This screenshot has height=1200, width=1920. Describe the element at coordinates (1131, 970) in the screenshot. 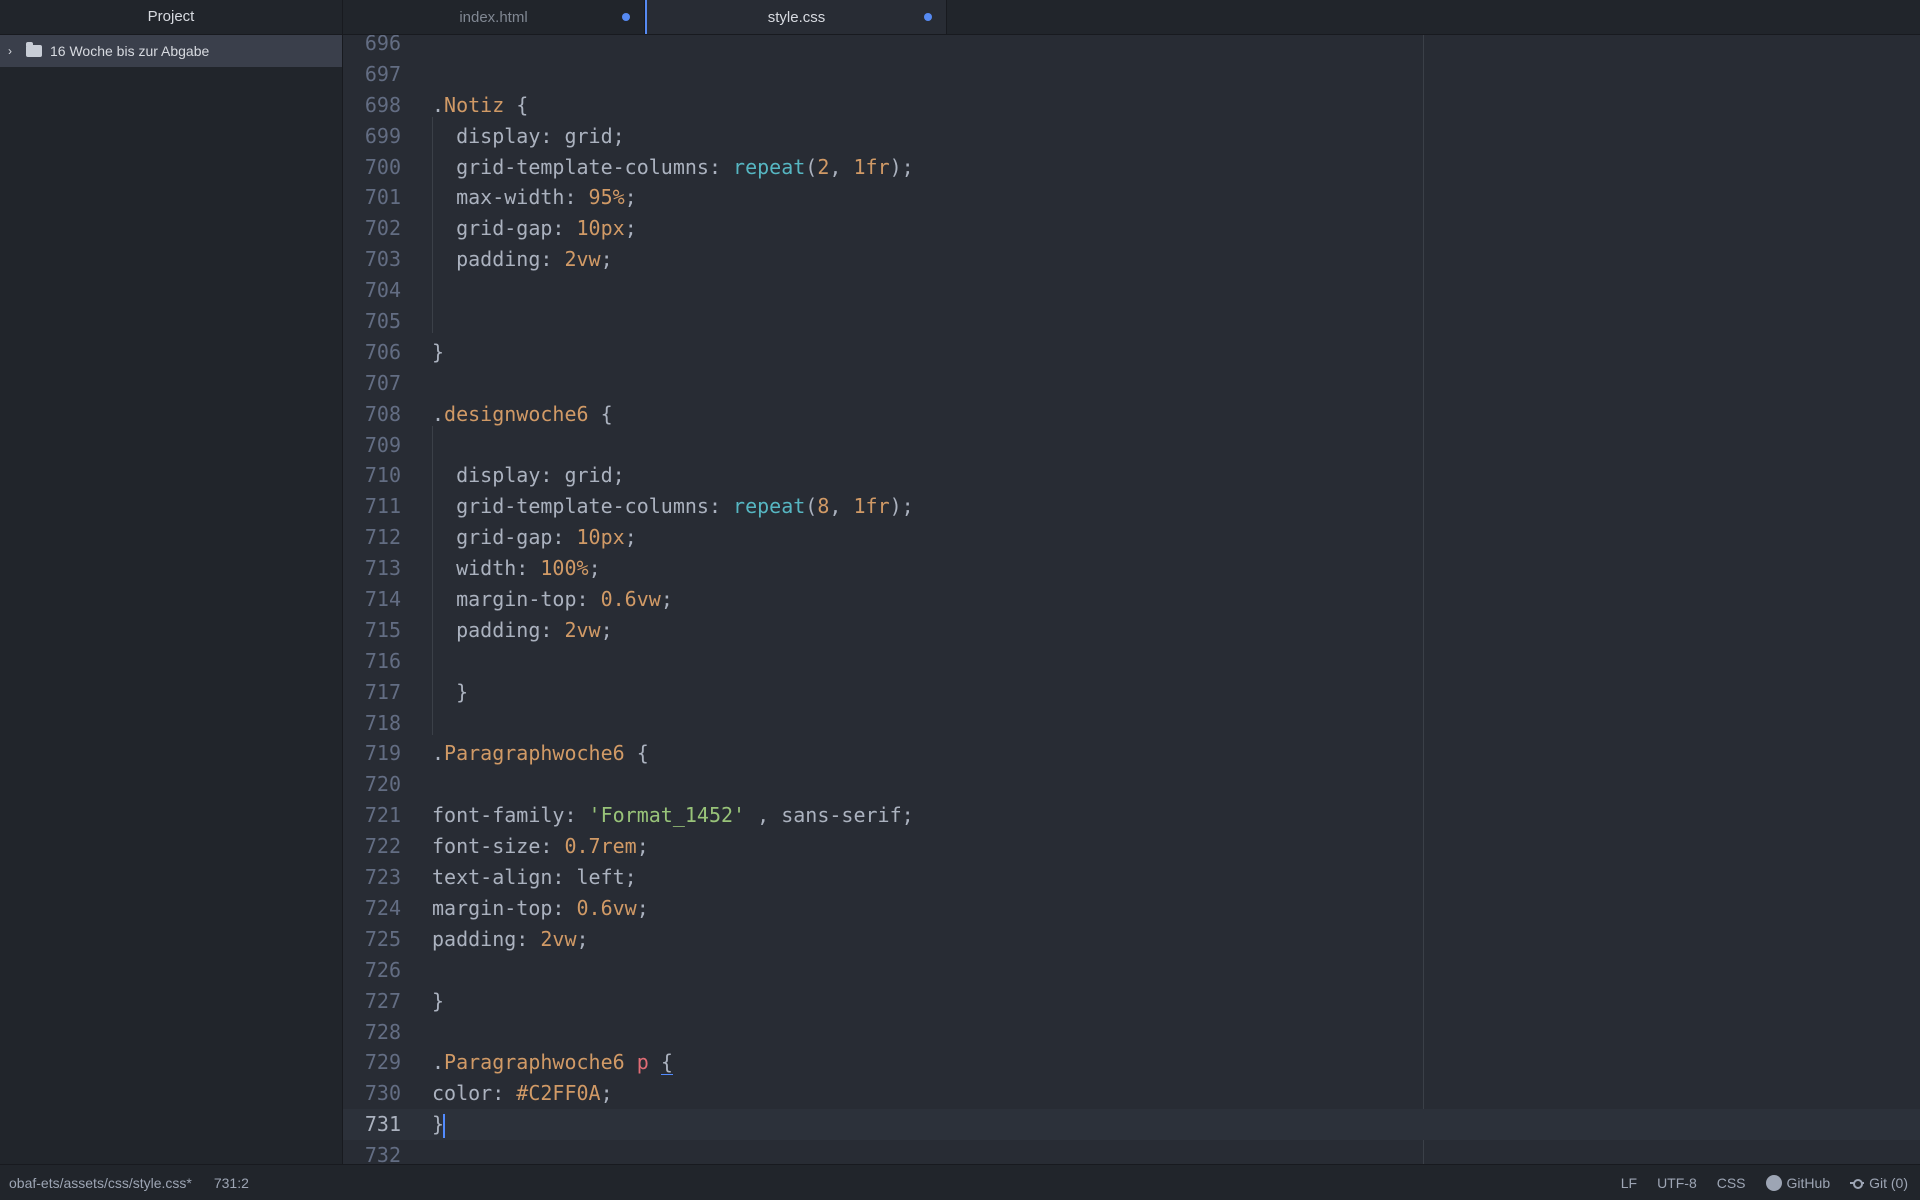

I see `code-line: 726` at that location.